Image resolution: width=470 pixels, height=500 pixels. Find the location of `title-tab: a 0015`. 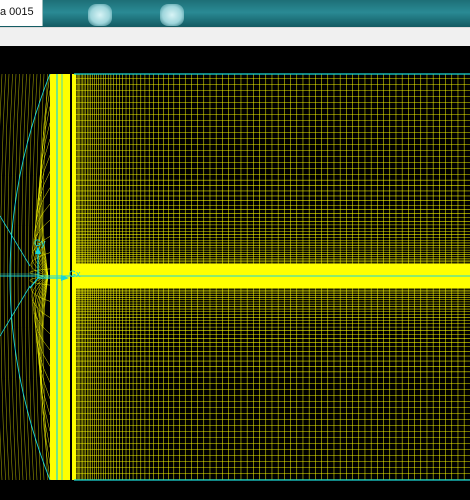

title-tab: a 0015 is located at coordinates (21, 13).